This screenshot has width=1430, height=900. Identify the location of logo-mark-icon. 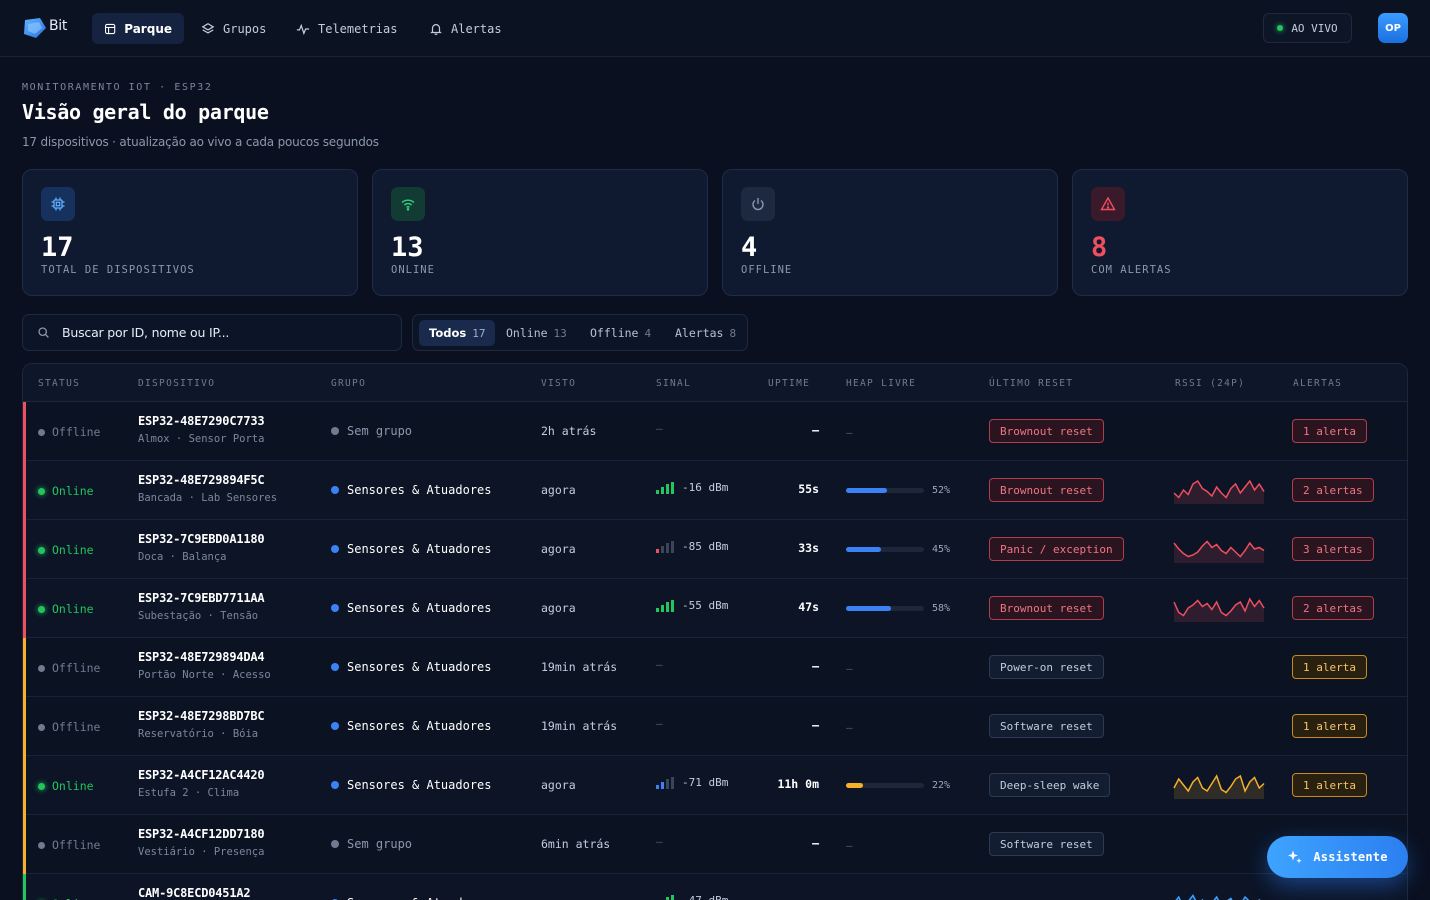
(35, 28).